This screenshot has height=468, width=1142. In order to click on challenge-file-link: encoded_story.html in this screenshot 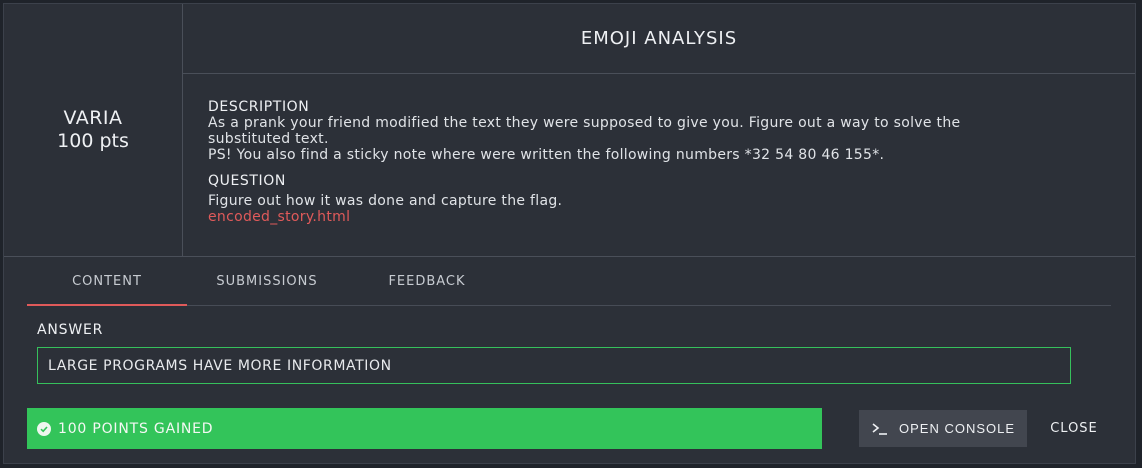, I will do `click(658, 217)`.